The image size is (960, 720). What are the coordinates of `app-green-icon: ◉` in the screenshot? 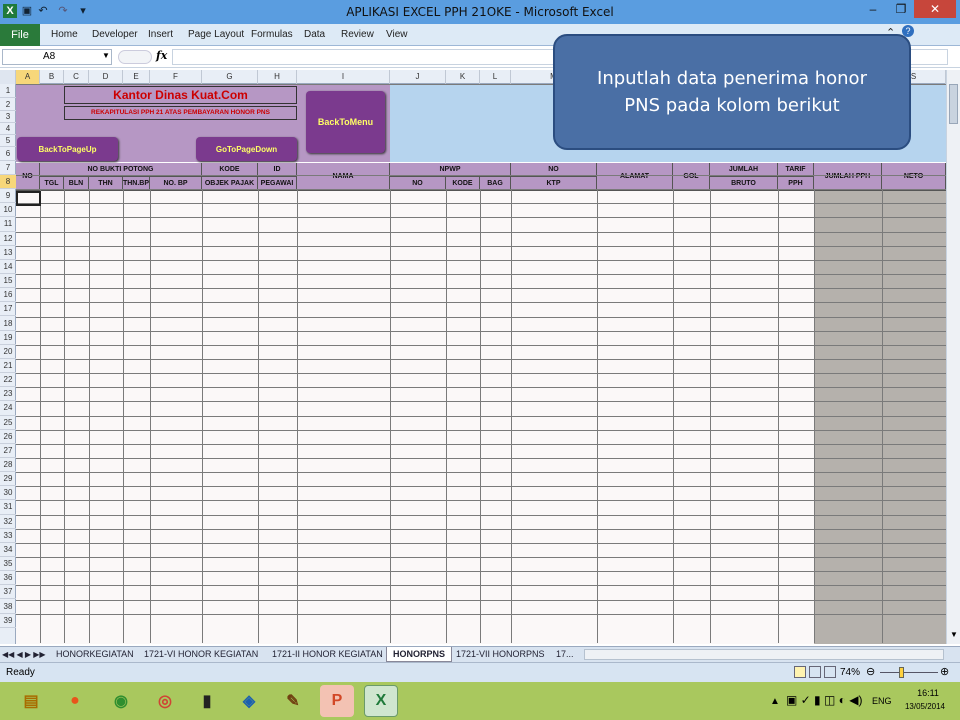 It's located at (121, 701).